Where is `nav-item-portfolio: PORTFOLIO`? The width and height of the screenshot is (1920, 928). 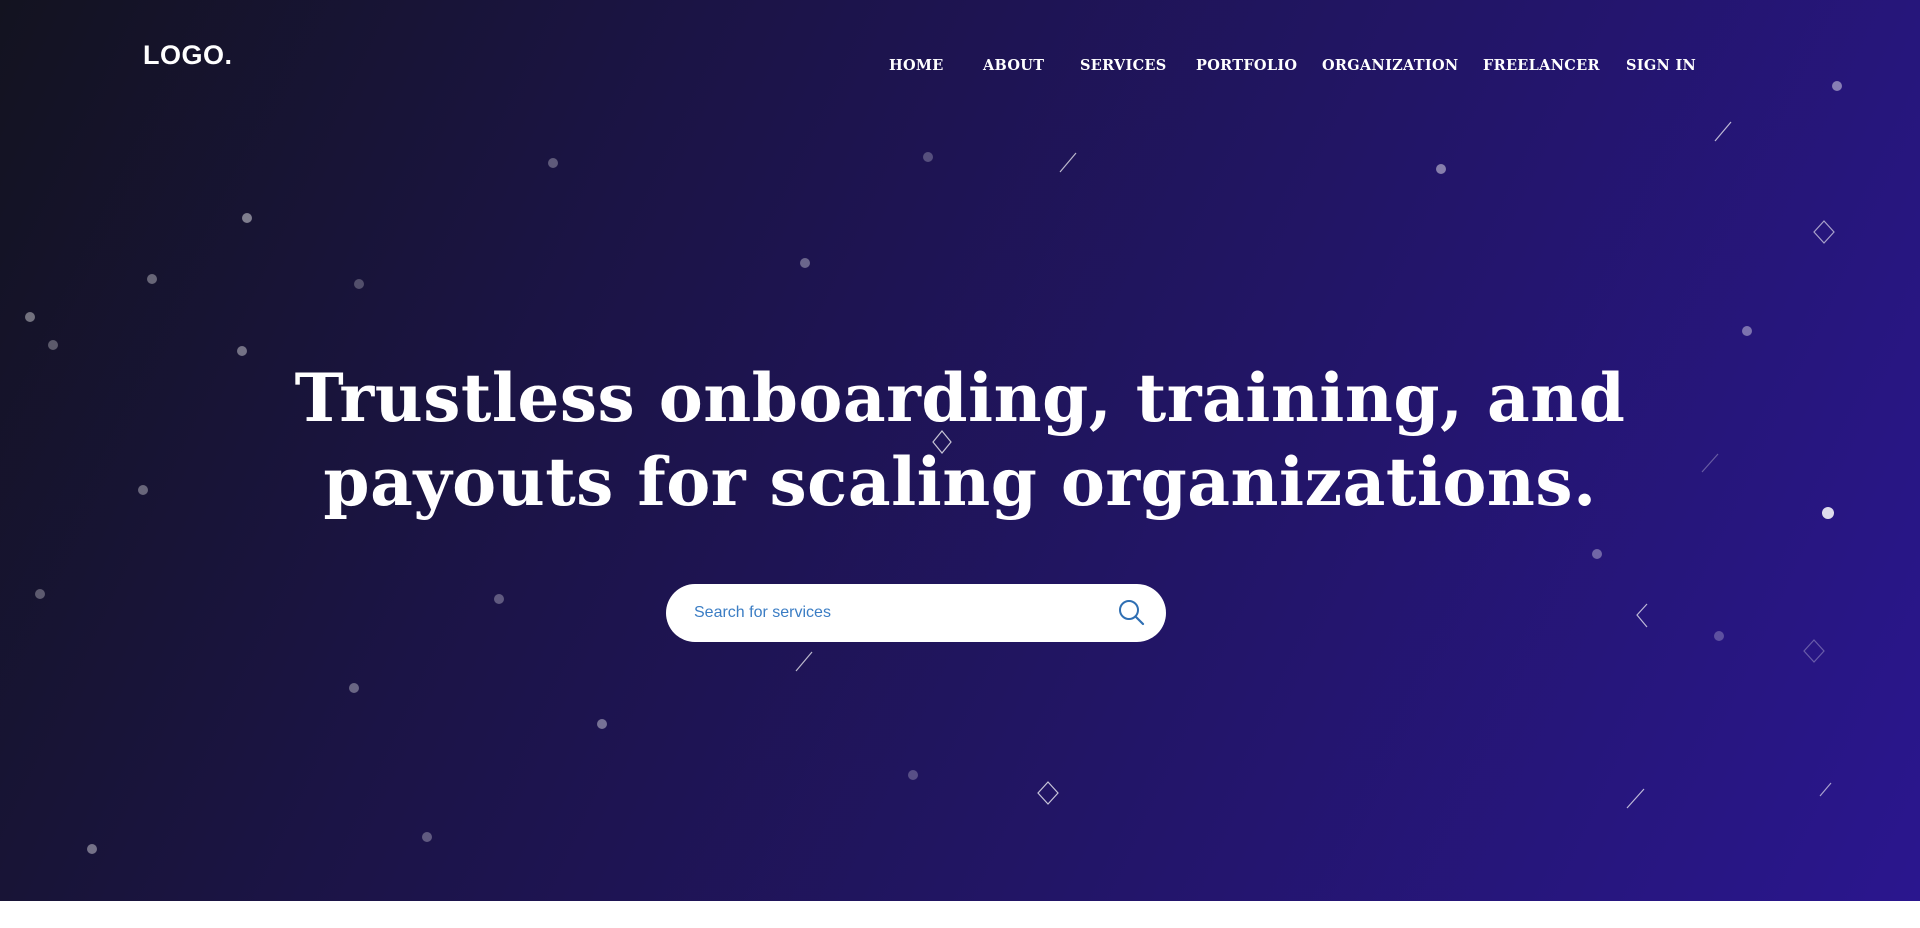
nav-item-portfolio: PORTFOLIO is located at coordinates (1246, 65).